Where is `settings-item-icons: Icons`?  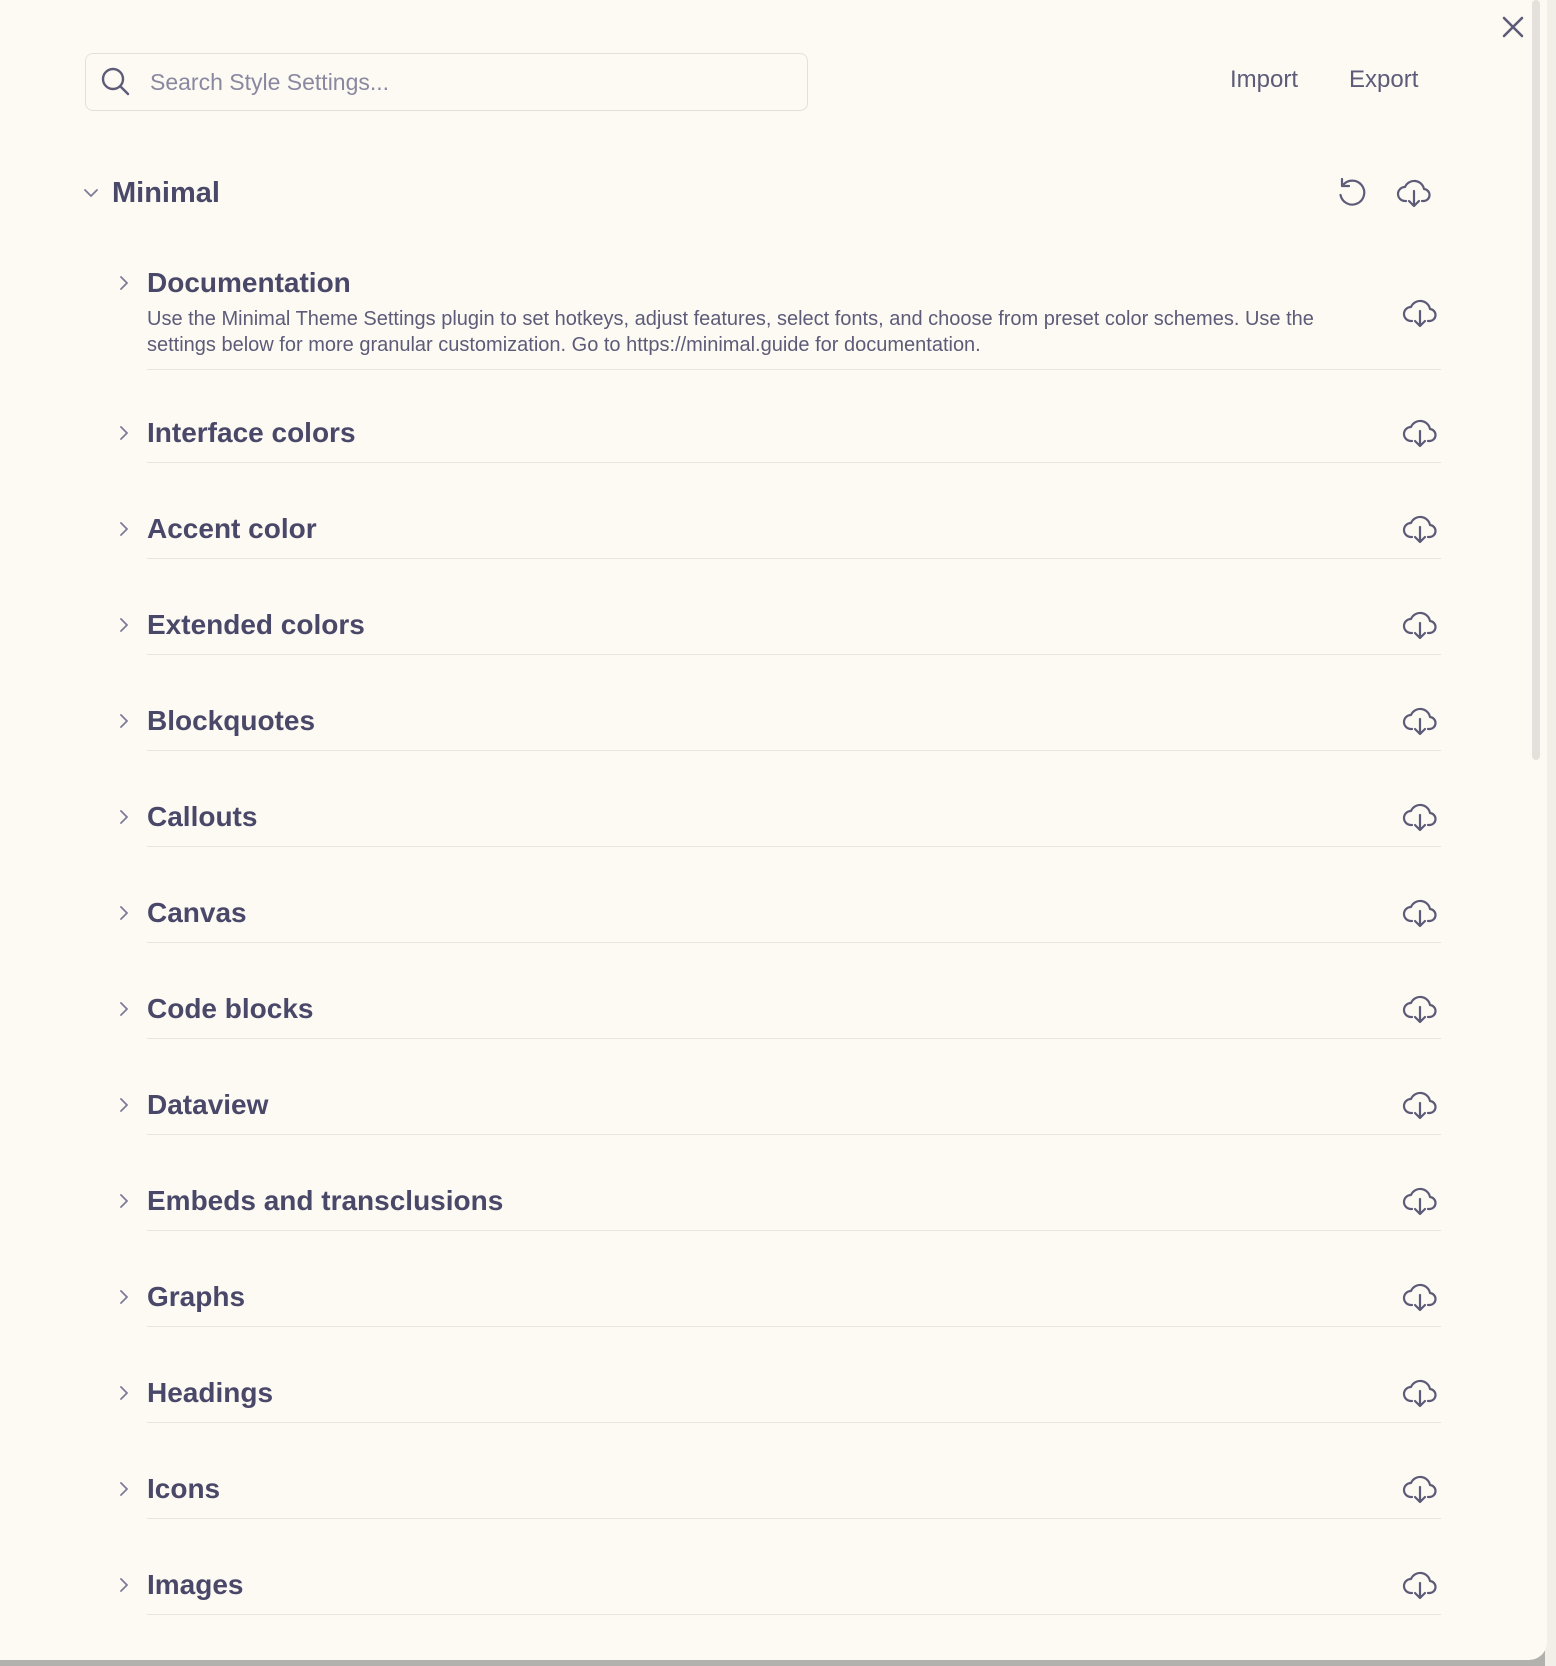 settings-item-icons: Icons is located at coordinates (775, 1494).